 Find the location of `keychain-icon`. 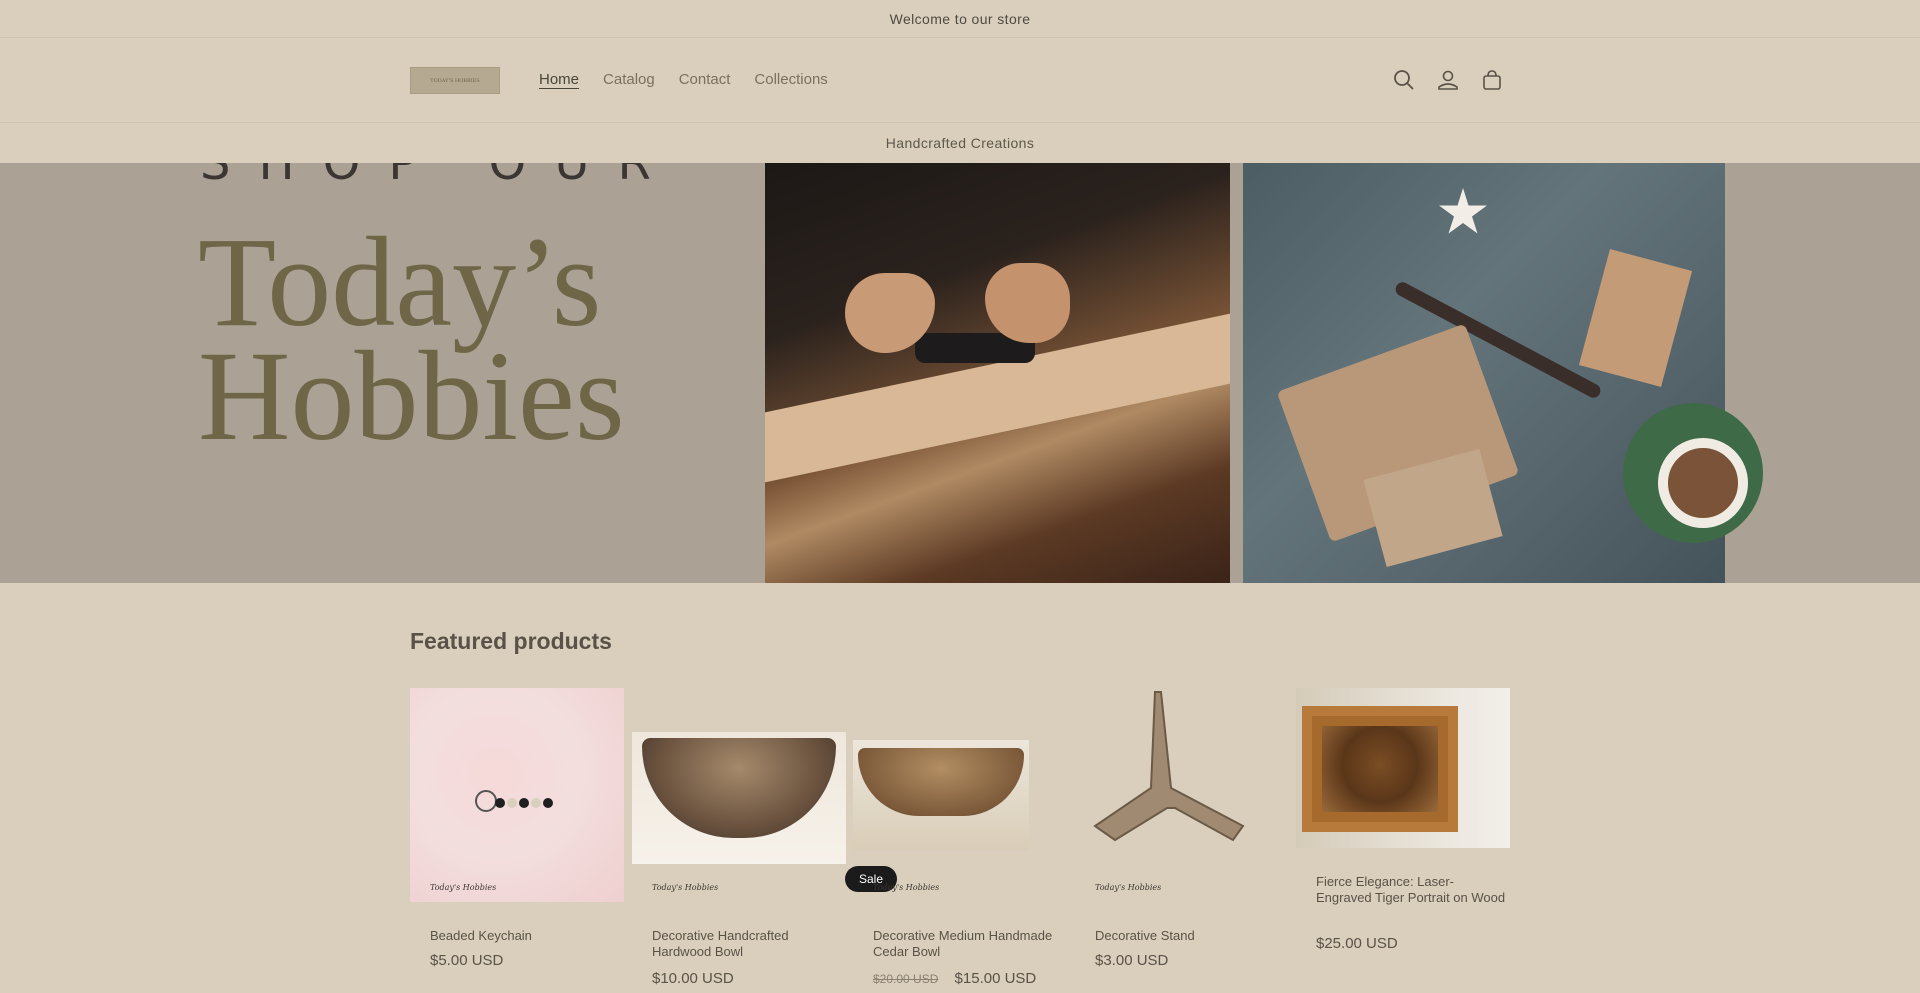

keychain-icon is located at coordinates (514, 801).